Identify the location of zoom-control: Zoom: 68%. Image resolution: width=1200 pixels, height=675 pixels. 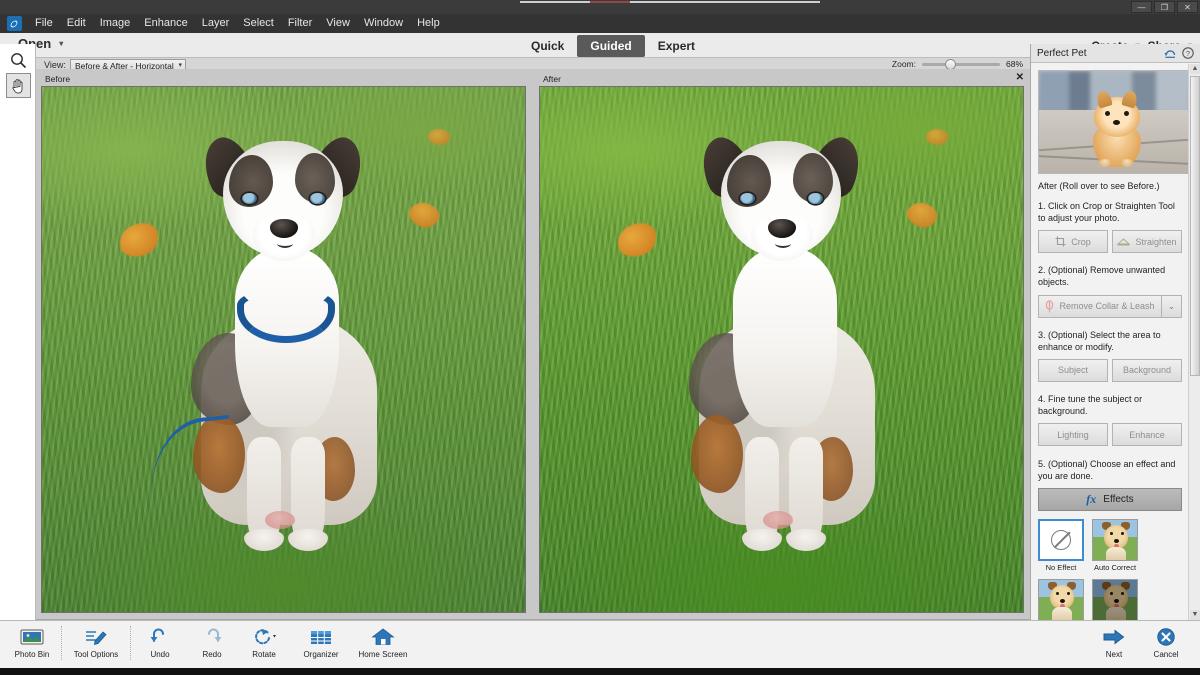
(959, 64).